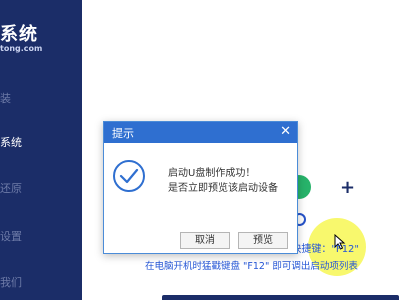 This screenshot has width=399, height=300. I want to click on brand-url: tong.com, so click(21, 48).